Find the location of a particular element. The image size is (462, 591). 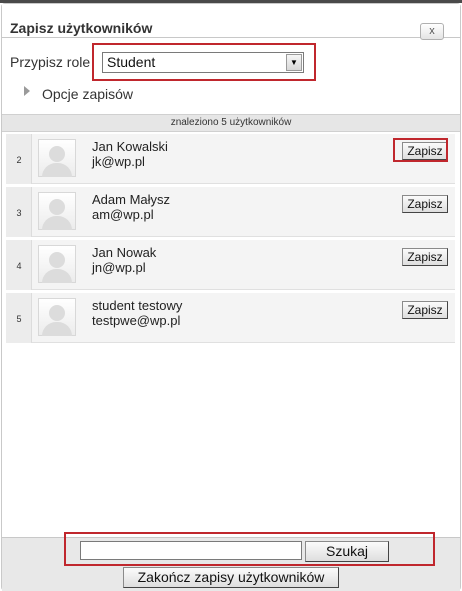

row-number: 5 is located at coordinates (19, 319).